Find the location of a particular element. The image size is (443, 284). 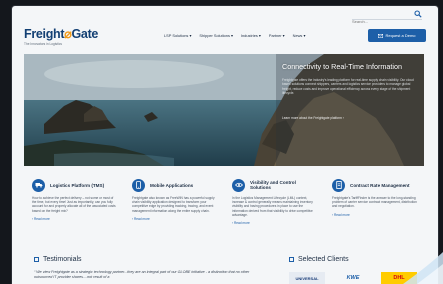

request-demo-button: Request a Demo is located at coordinates (397, 35).